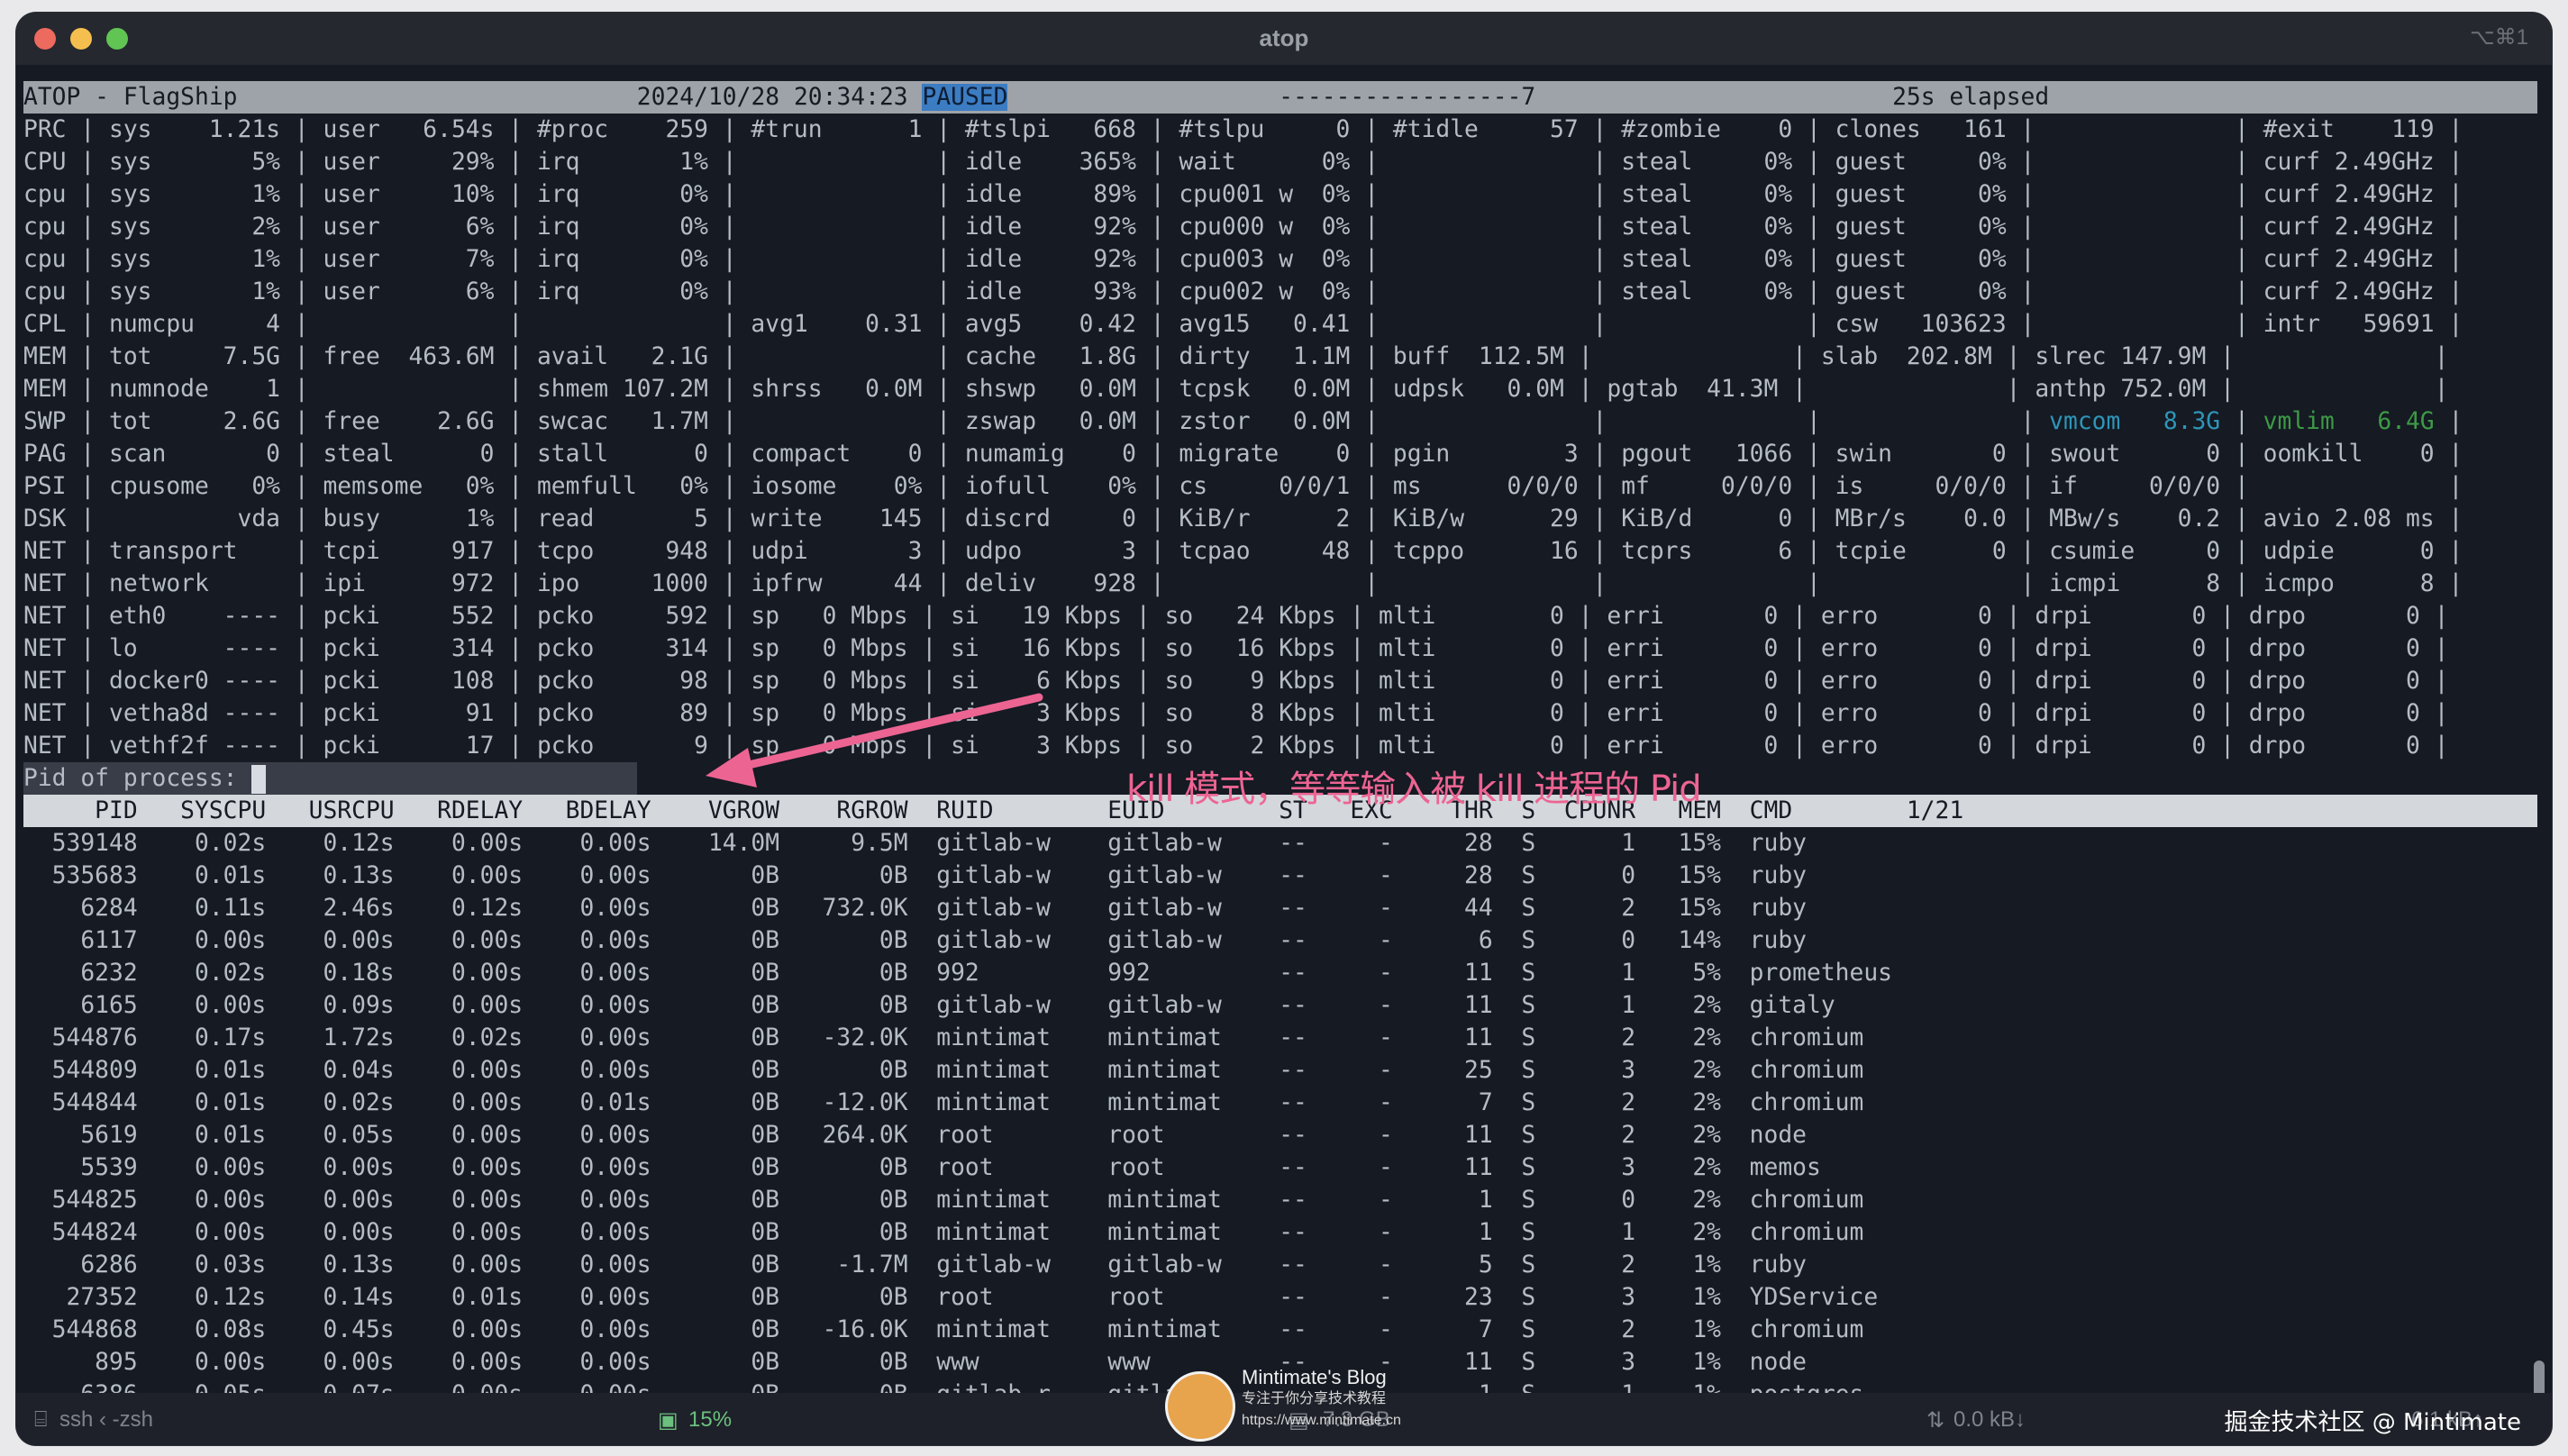 The height and width of the screenshot is (1456, 2568). I want to click on elapsed-time: 25s elapsed, so click(1971, 98).